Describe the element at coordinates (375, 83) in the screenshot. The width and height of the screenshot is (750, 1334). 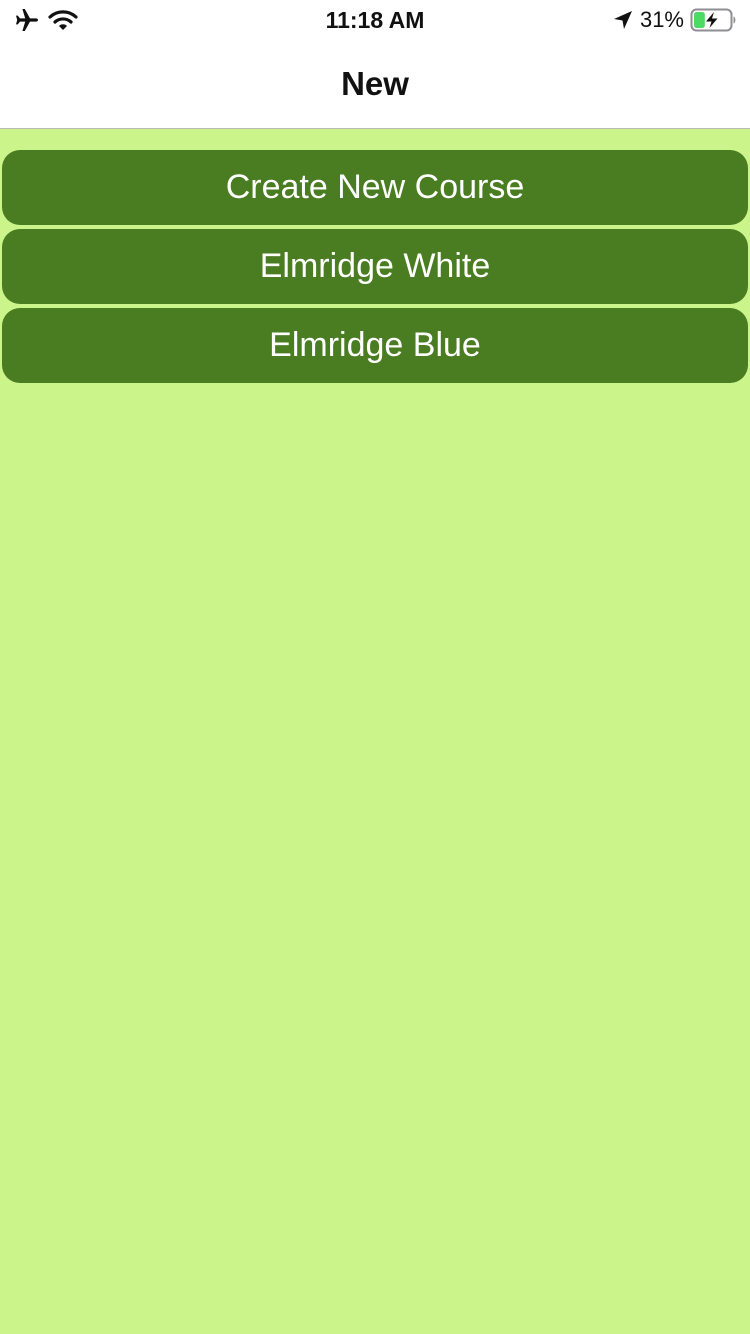
I see `page-title: New` at that location.